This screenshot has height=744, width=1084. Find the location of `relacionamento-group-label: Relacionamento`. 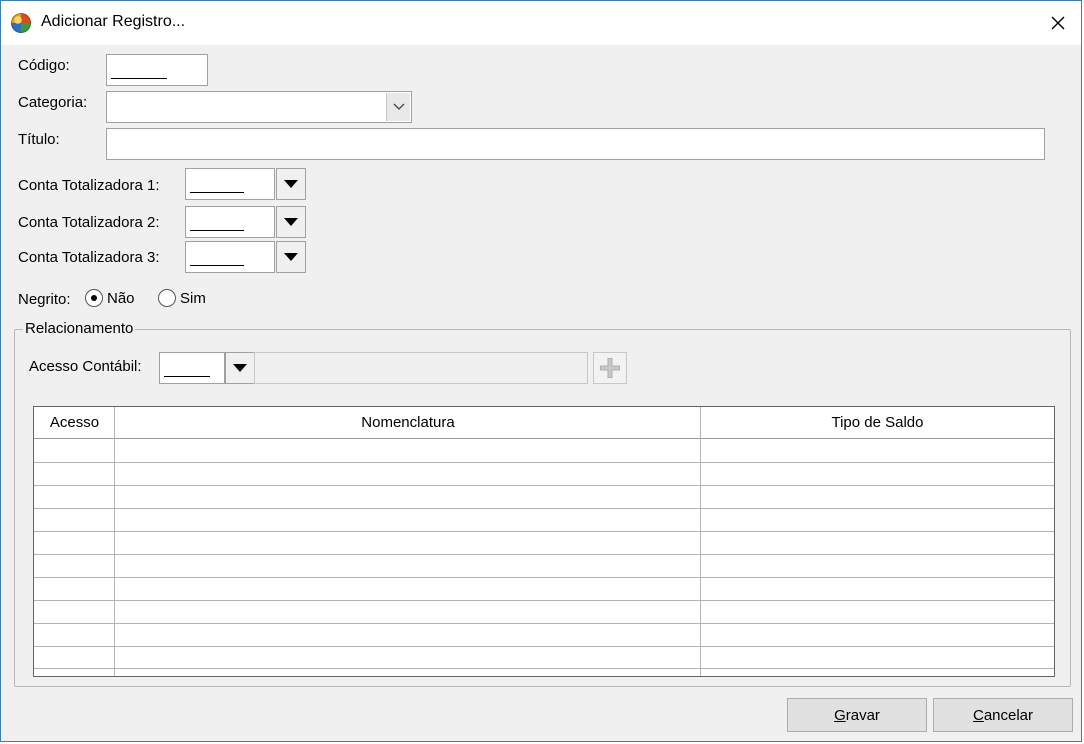

relacionamento-group-label: Relacionamento is located at coordinates (79, 328).